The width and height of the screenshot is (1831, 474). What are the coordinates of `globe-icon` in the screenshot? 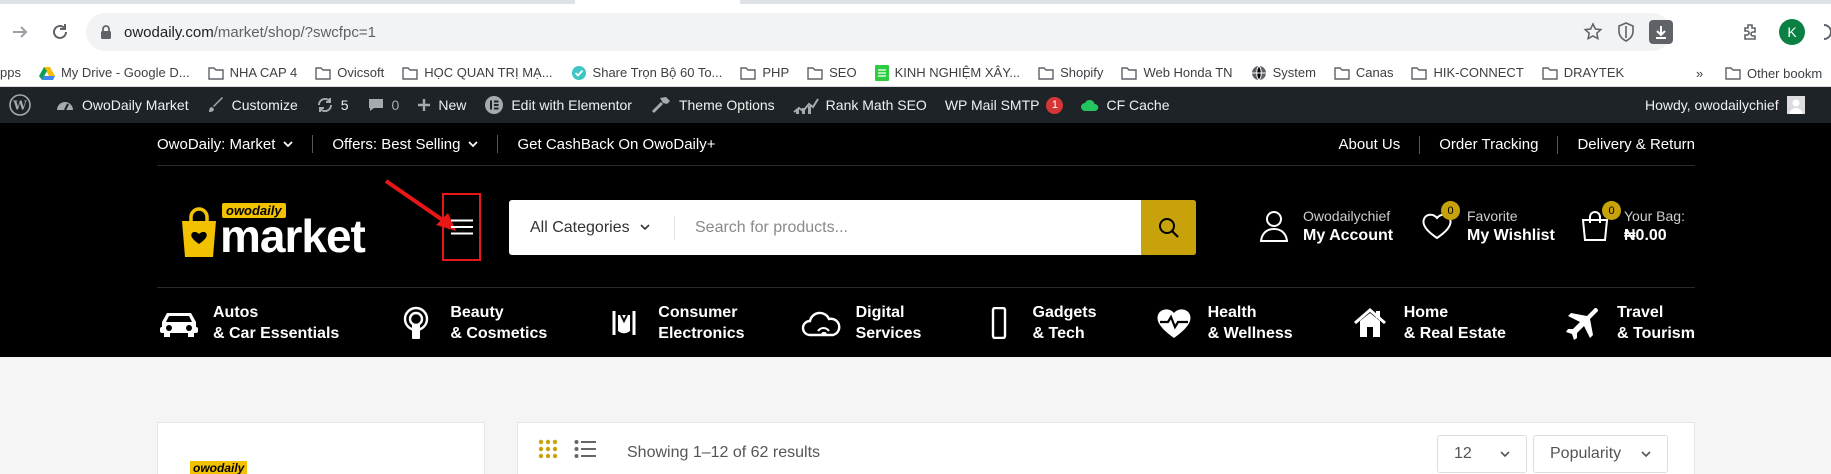 It's located at (1259, 73).